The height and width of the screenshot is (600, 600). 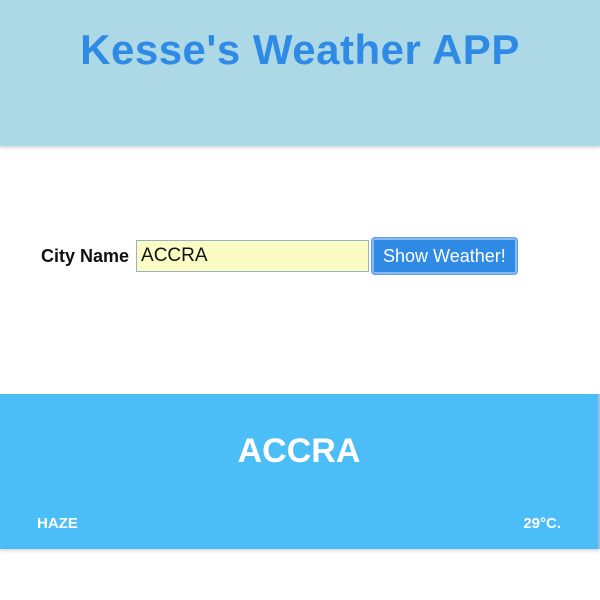 What do you see at coordinates (57, 523) in the screenshot?
I see `weather-condition: HAZE` at bounding box center [57, 523].